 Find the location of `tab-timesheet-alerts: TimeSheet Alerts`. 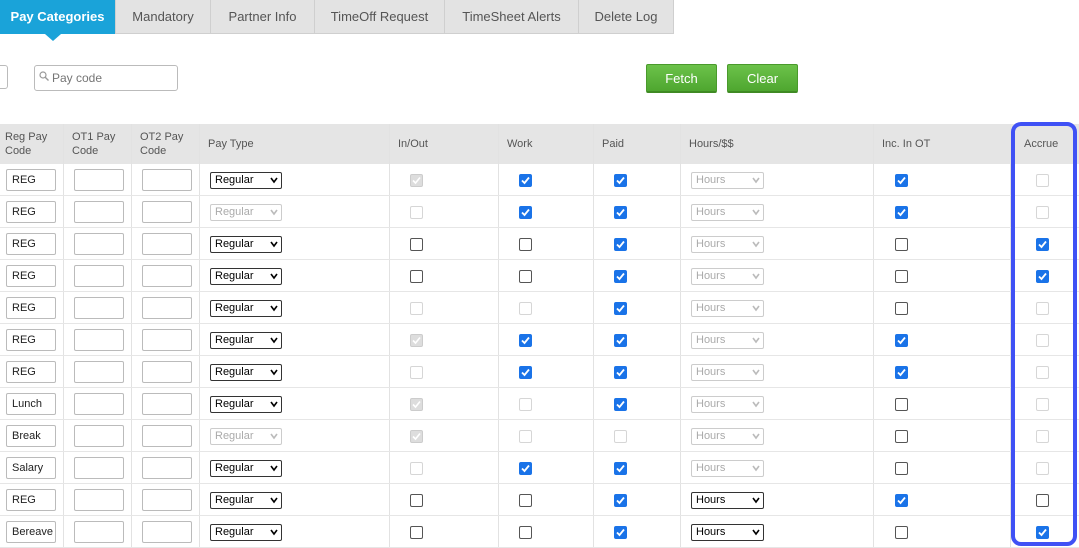

tab-timesheet-alerts: TimeSheet Alerts is located at coordinates (512, 17).